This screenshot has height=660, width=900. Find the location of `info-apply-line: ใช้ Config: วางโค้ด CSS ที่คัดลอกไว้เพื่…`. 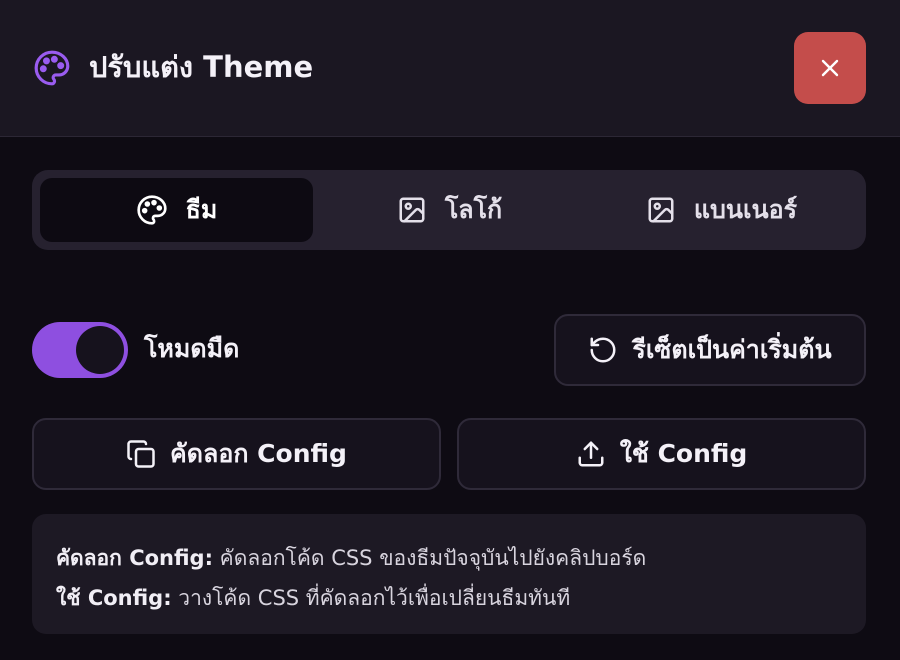

info-apply-line: ใช้ Config: วางโค้ด CSS ที่คัดลอกไว้เพื่… is located at coordinates (449, 598).